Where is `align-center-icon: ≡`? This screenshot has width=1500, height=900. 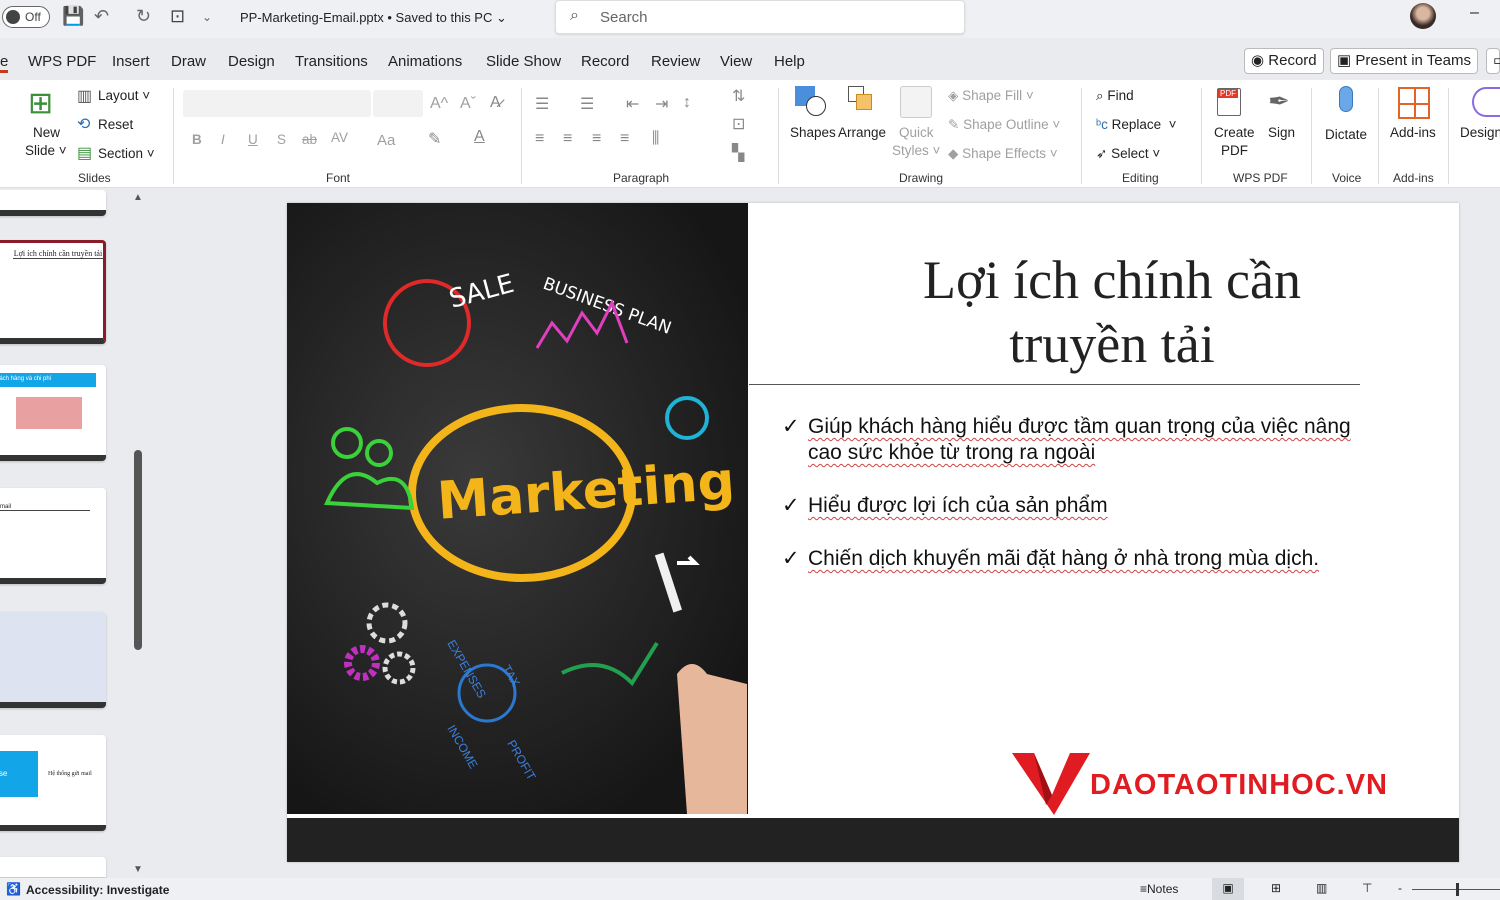
align-center-icon: ≡ is located at coordinates (567, 139).